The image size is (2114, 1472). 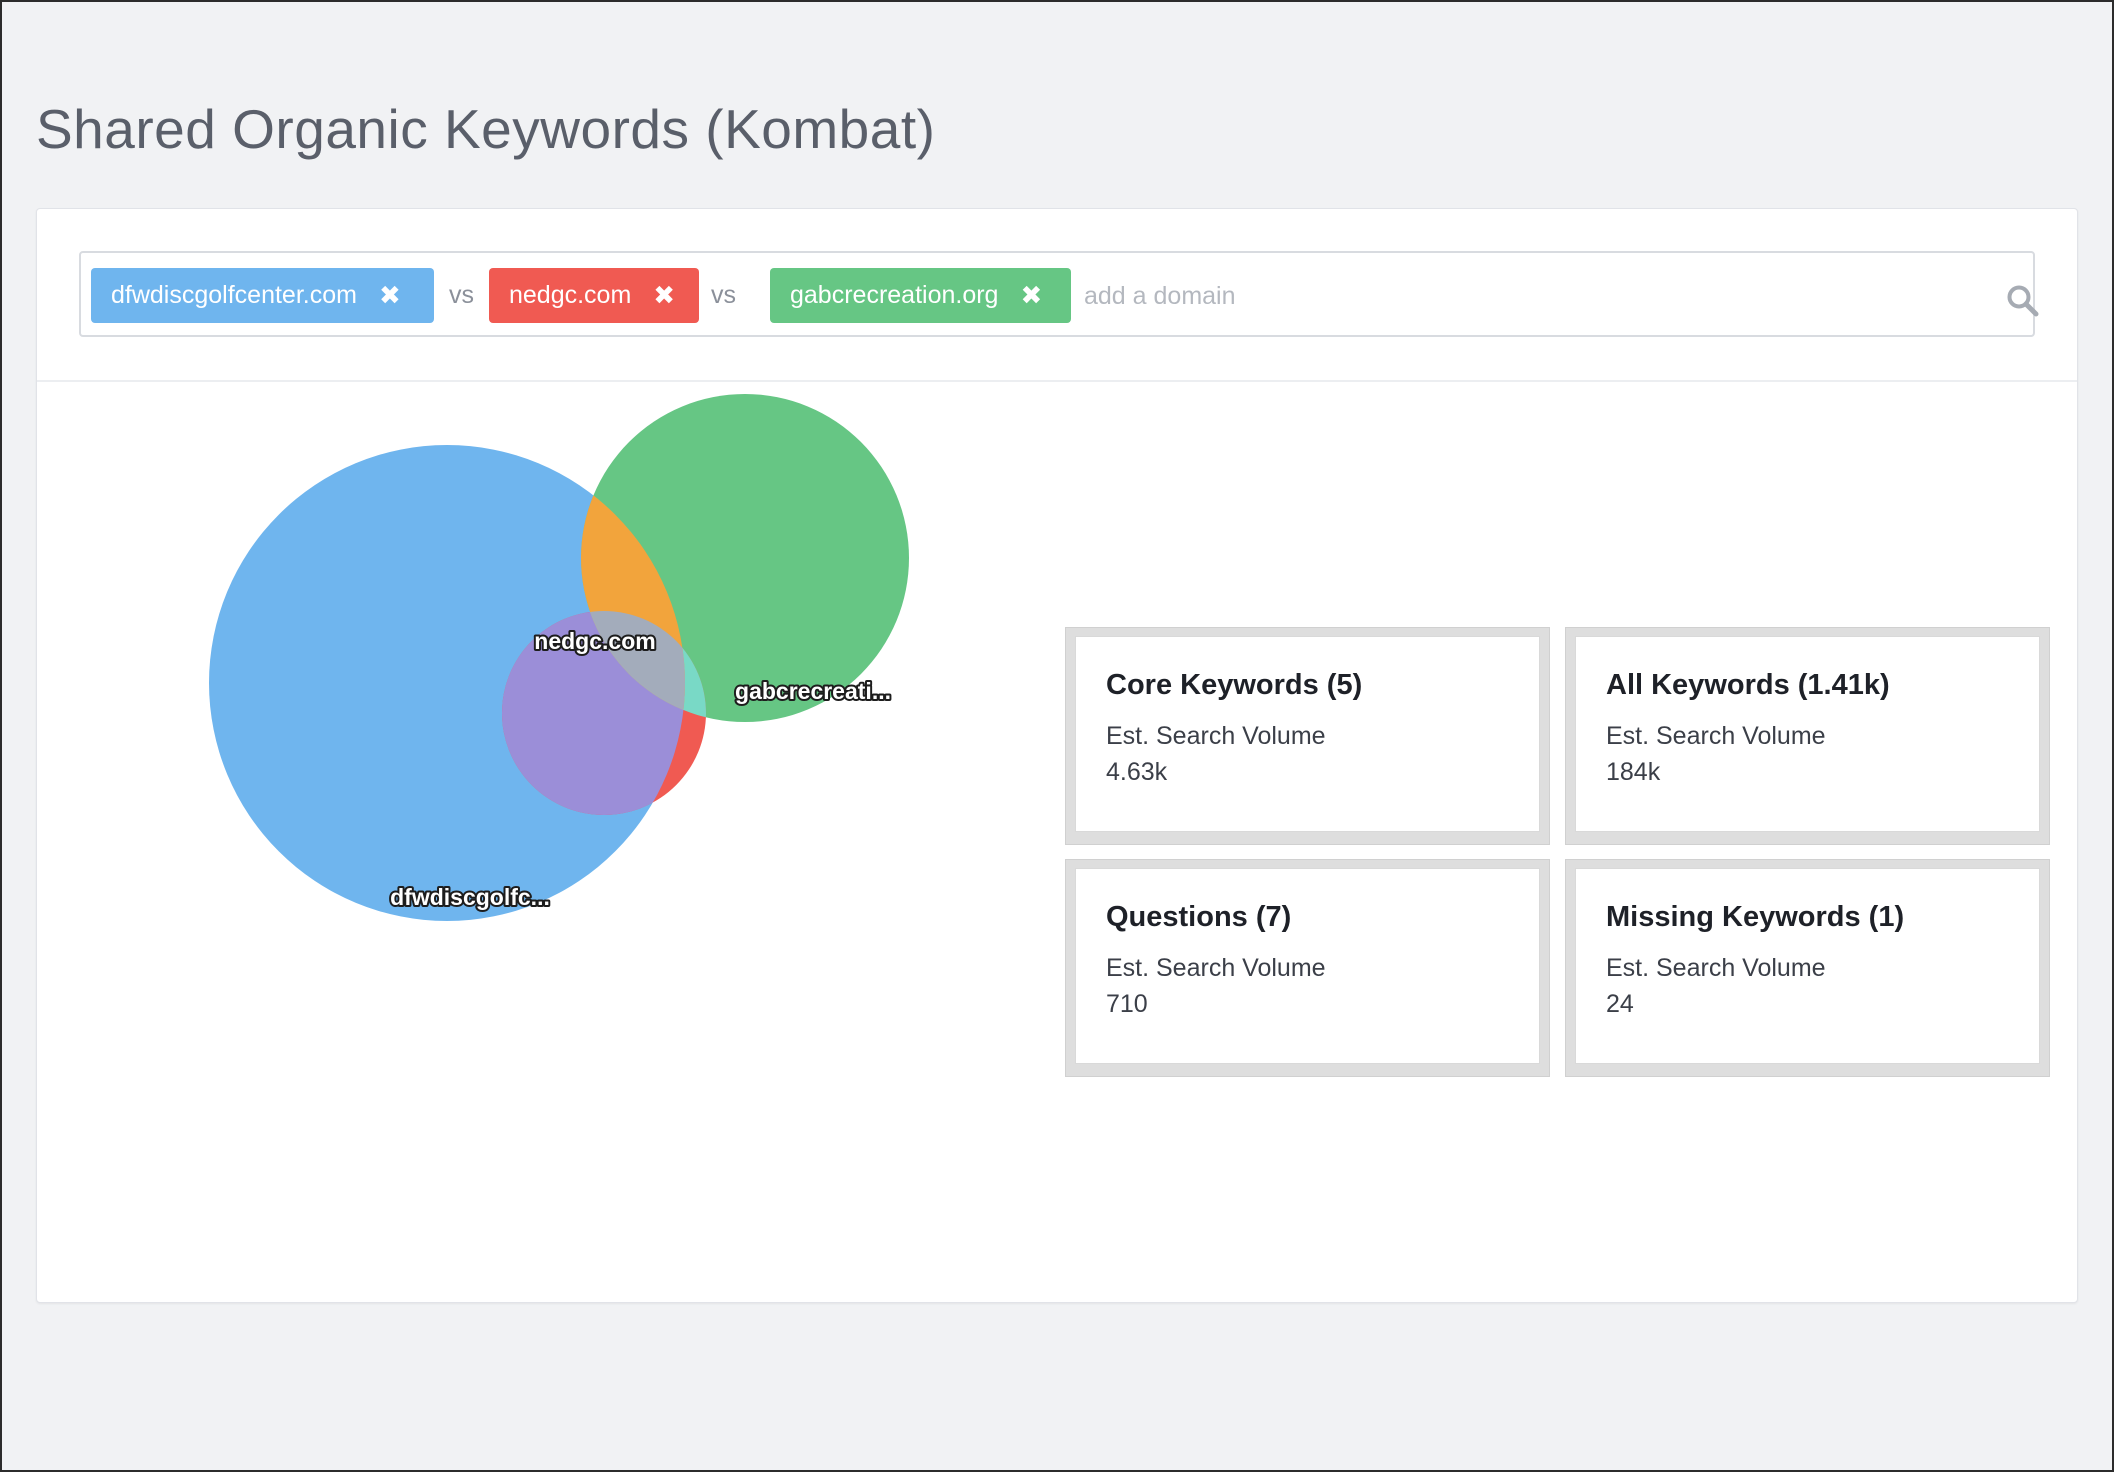 I want to click on stat-title: Questions (7), so click(x=1199, y=917).